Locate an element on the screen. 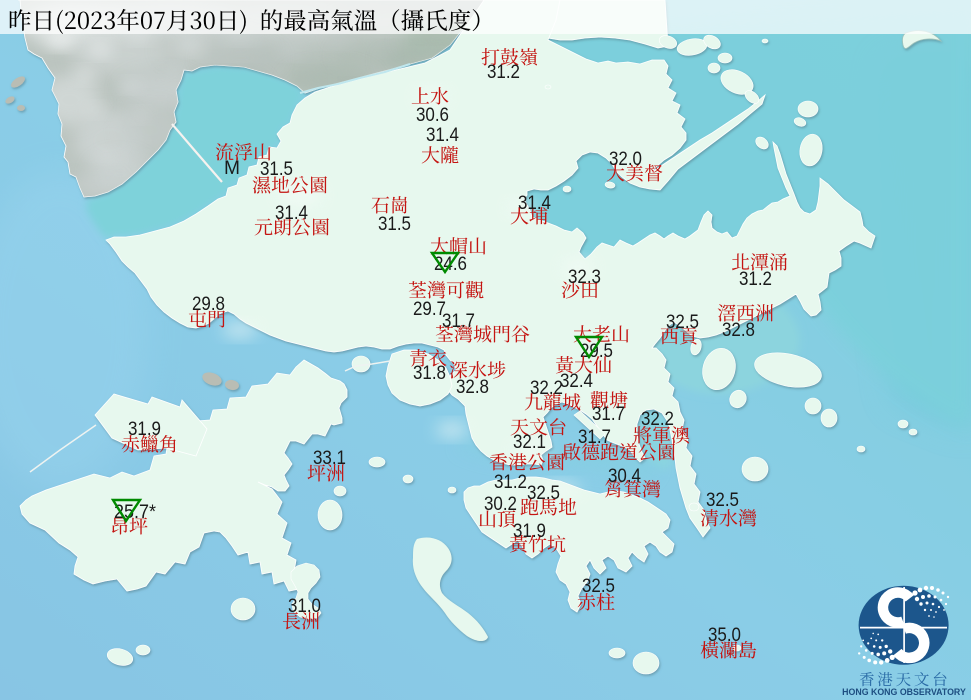 Image resolution: width=971 pixels, height=700 pixels. svg-text: 32.4 is located at coordinates (576, 381).